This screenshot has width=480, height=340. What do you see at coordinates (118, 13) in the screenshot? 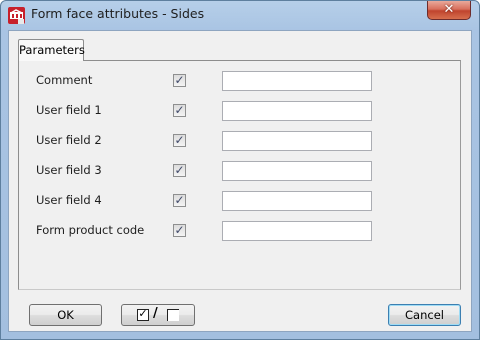
I see `window-title: Form face attributes - Sides` at bounding box center [118, 13].